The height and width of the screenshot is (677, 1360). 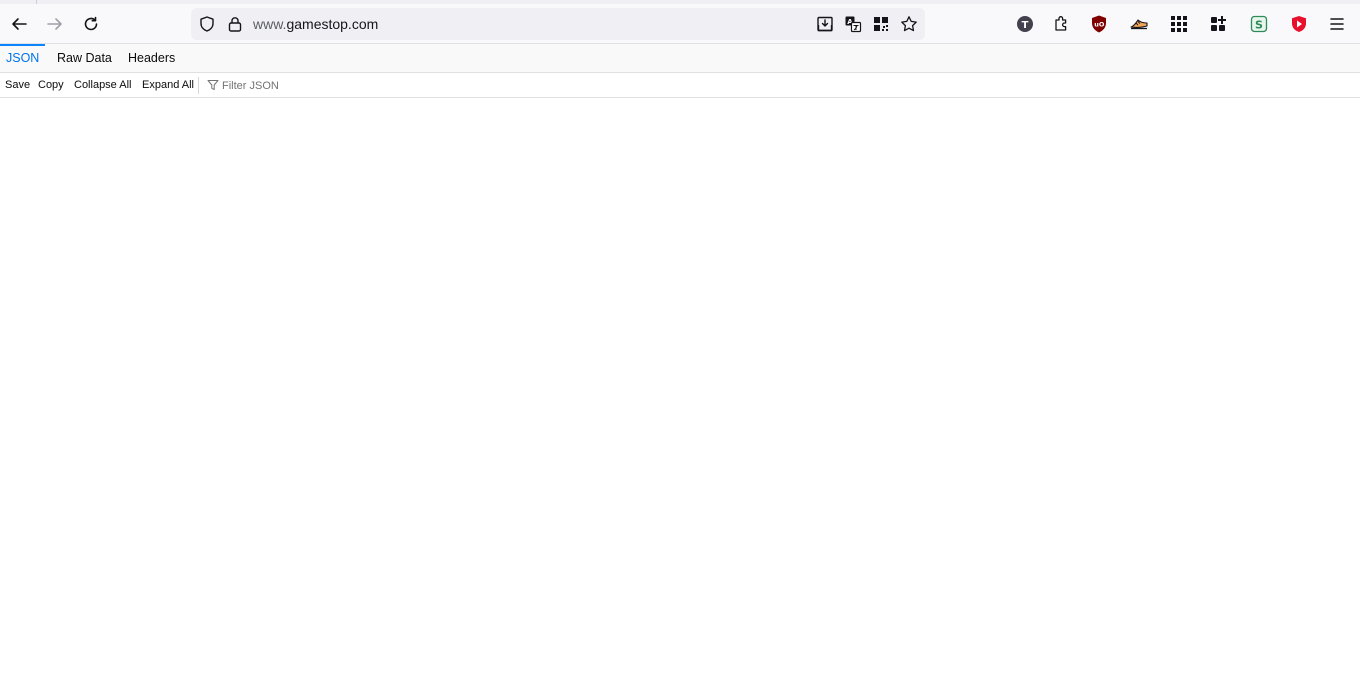 I want to click on reload-button, so click(x=91, y=24).